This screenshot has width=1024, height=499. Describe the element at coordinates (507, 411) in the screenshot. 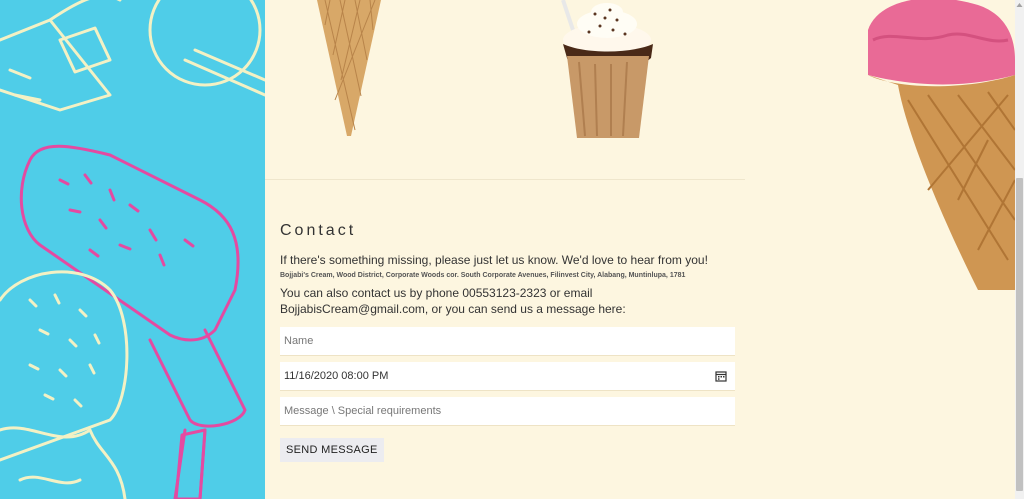

I see `message-input` at that location.